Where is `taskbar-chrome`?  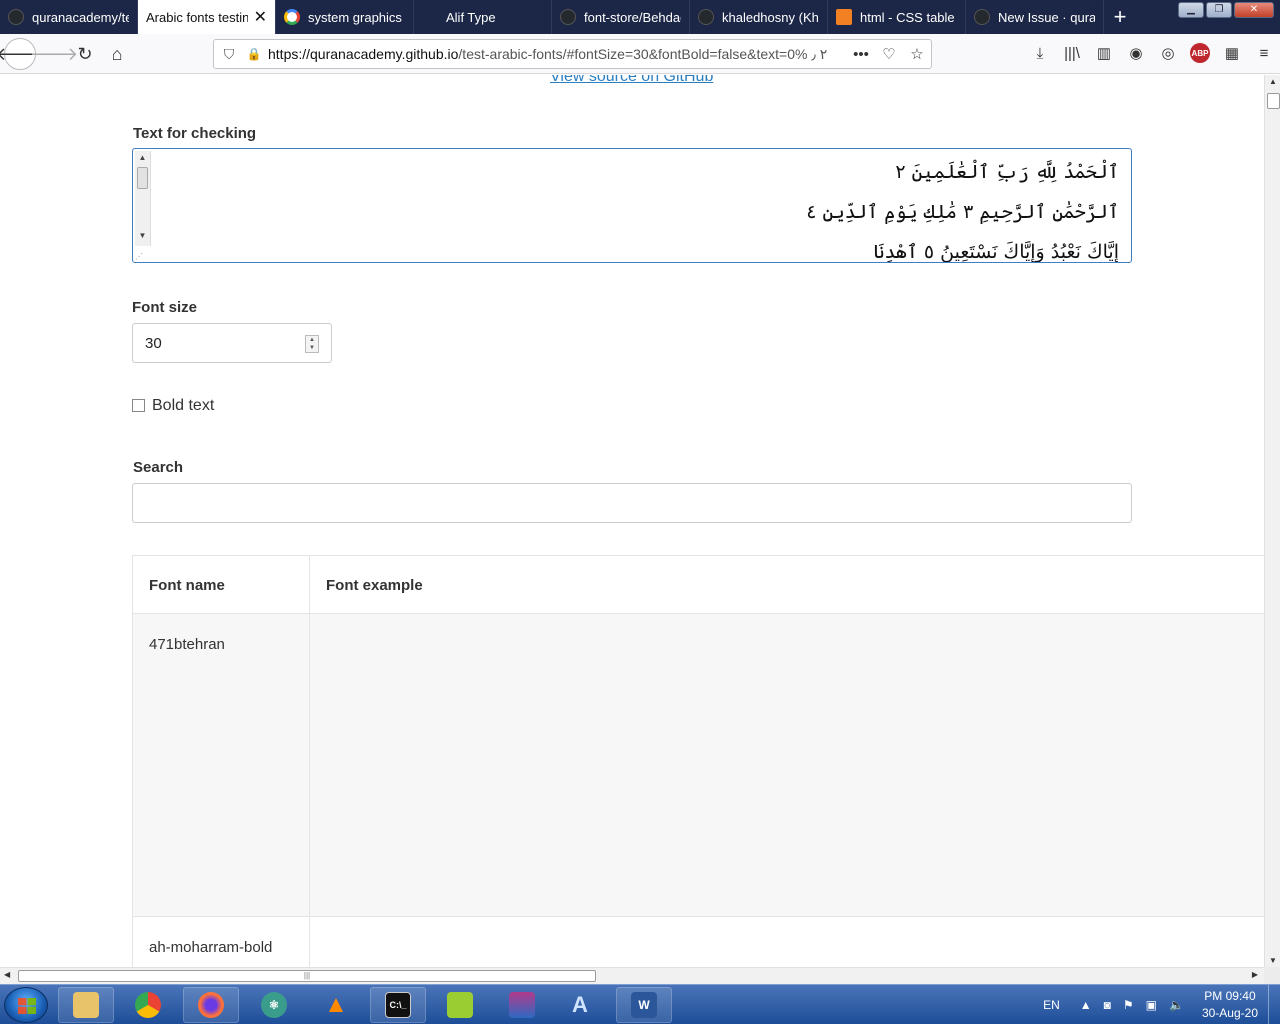
taskbar-chrome is located at coordinates (148, 1005).